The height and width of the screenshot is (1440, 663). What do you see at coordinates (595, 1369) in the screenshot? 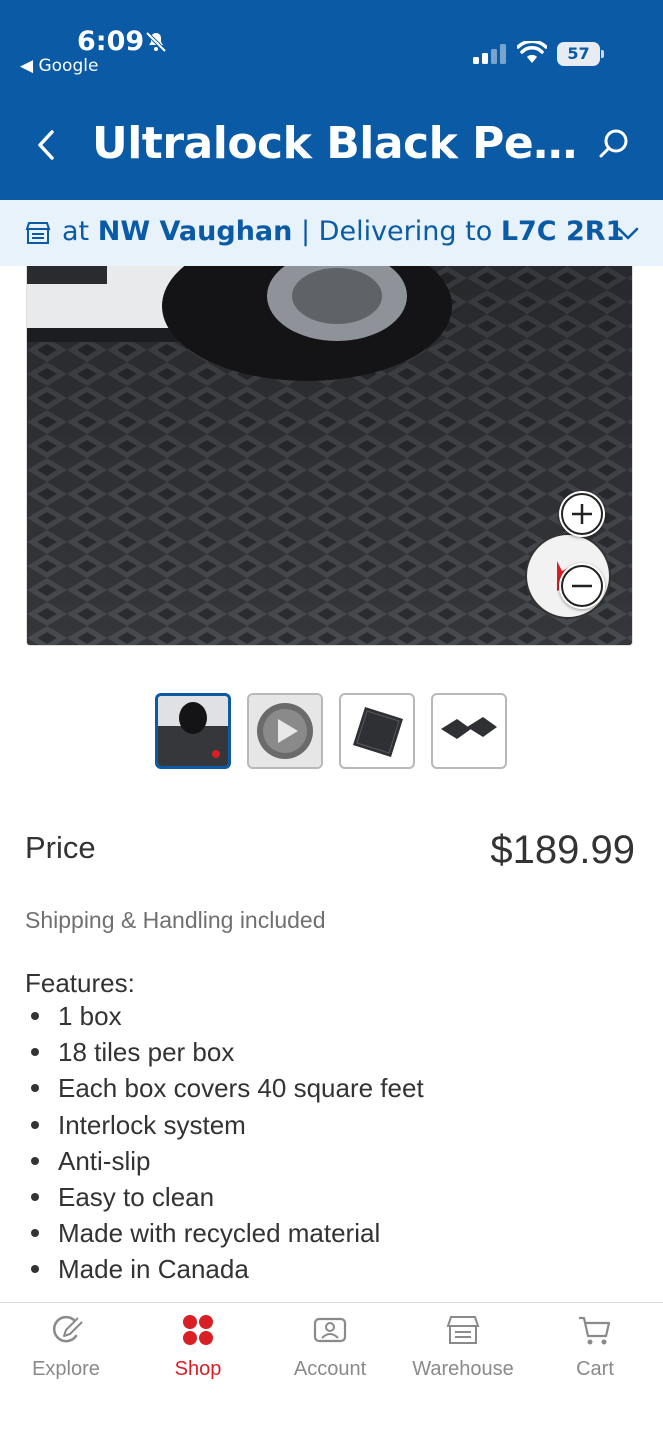
I see `tab-label: Cart` at bounding box center [595, 1369].